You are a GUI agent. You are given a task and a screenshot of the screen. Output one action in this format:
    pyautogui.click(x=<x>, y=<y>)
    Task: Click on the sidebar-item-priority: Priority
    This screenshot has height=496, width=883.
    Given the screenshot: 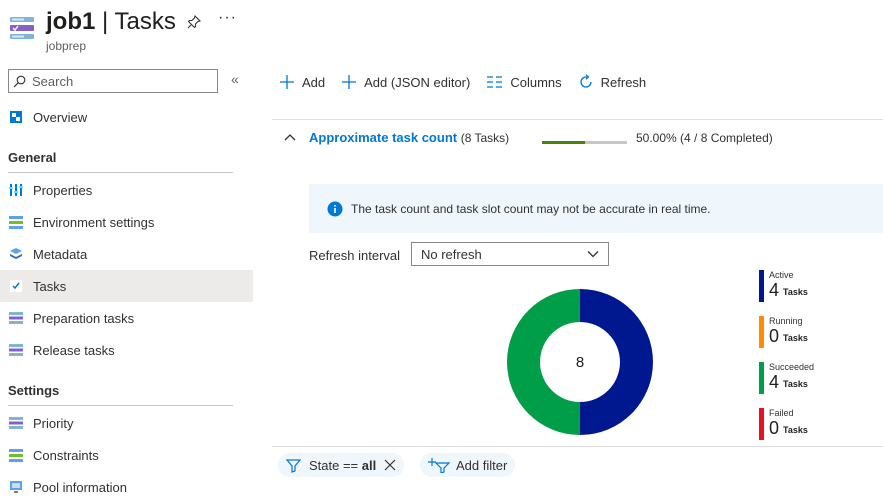 What is the action you would take?
    pyautogui.click(x=126, y=423)
    